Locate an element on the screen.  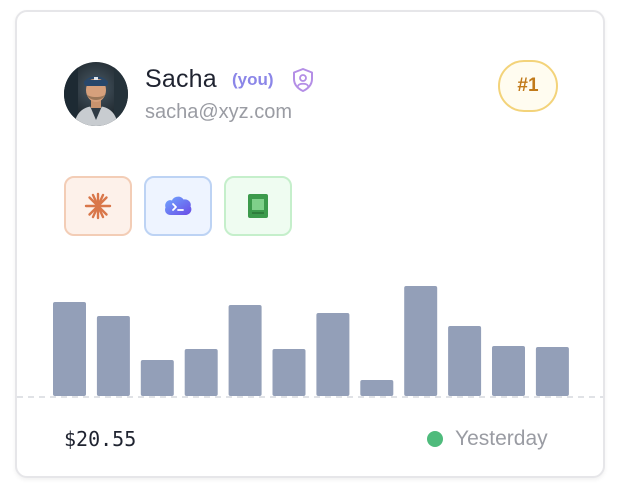
spend-amount: $20.55 is located at coordinates (100, 439).